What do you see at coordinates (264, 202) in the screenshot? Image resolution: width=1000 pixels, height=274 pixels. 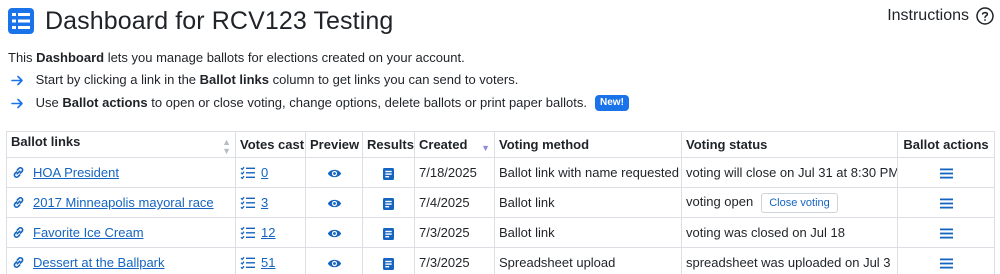 I see `votes-cast-link: 3` at bounding box center [264, 202].